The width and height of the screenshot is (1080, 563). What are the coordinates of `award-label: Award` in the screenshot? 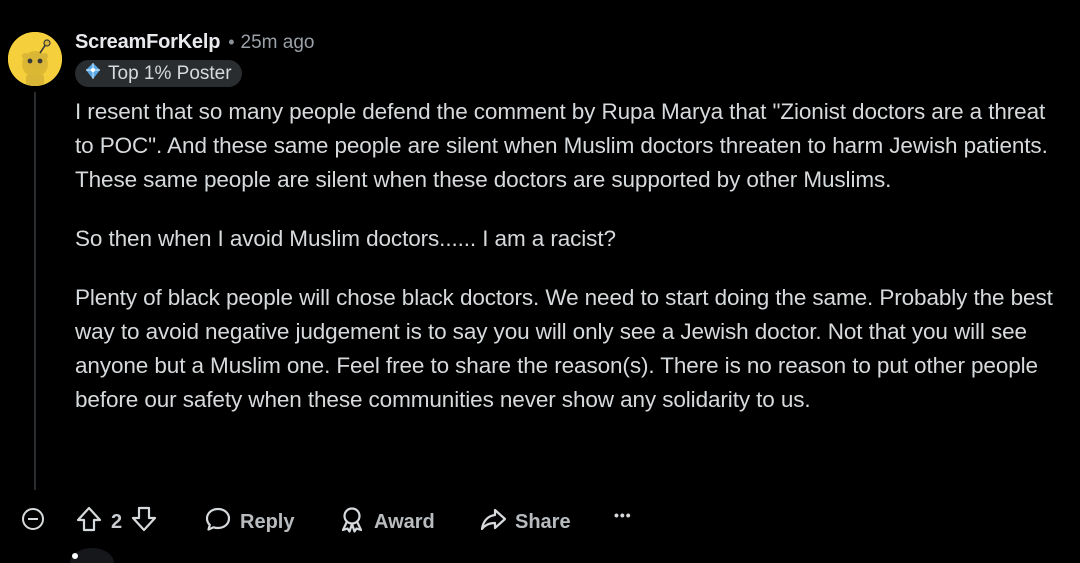 It's located at (404, 521).